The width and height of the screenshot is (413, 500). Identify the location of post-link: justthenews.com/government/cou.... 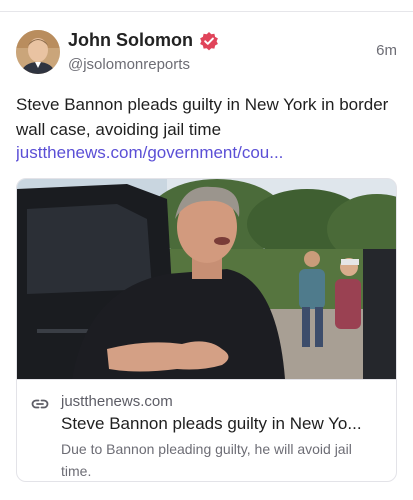
(206, 152).